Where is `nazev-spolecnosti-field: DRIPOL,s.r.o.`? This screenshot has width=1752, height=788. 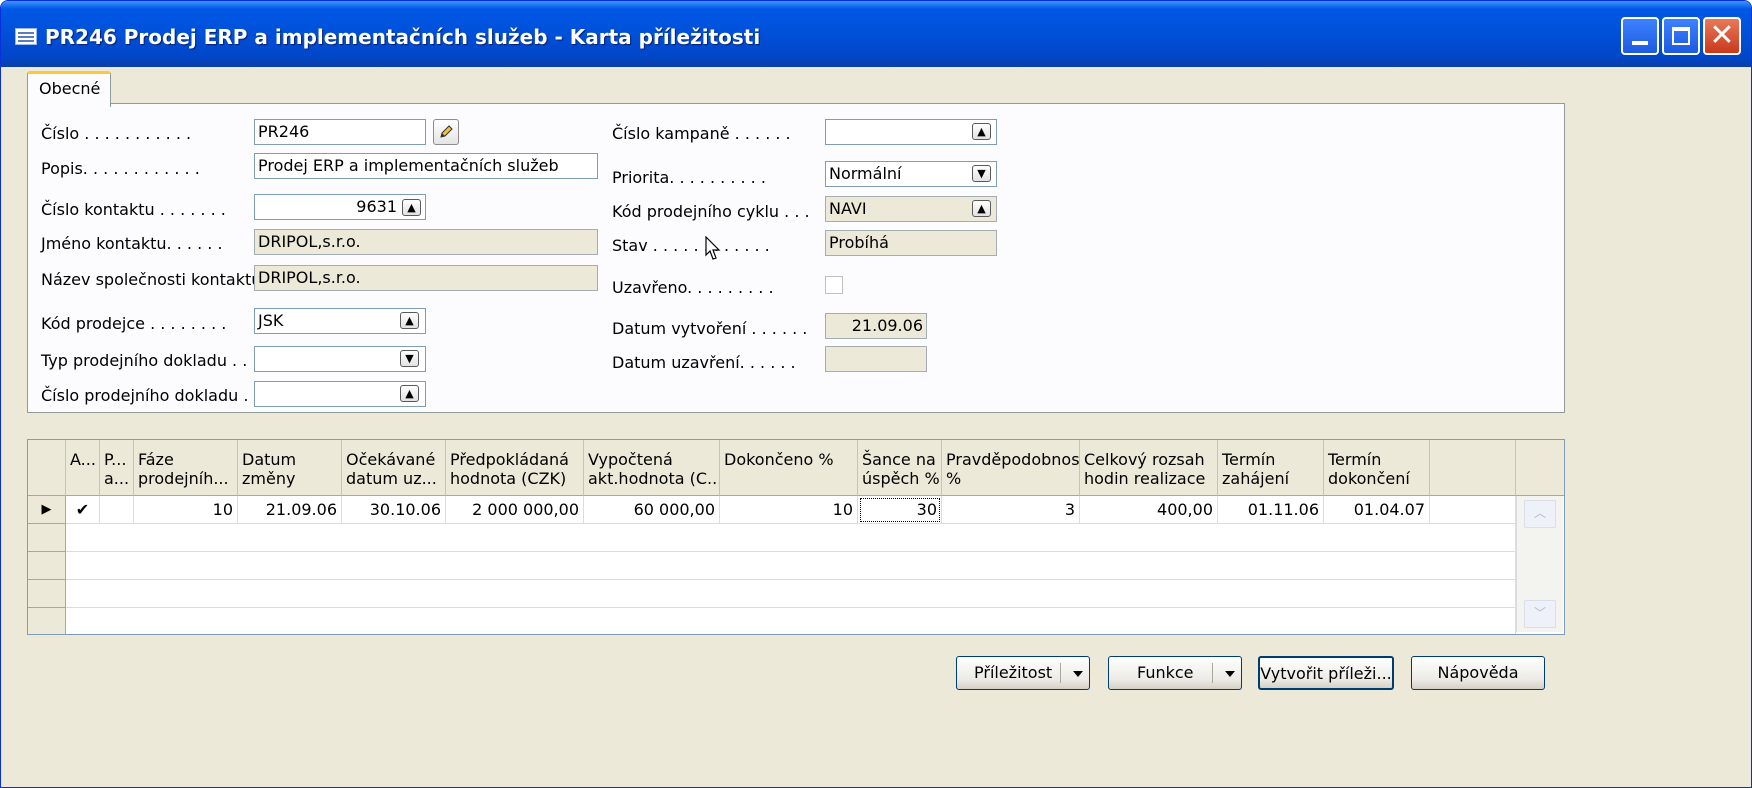
nazev-spolecnosti-field: DRIPOL,s.r.o. is located at coordinates (426, 278).